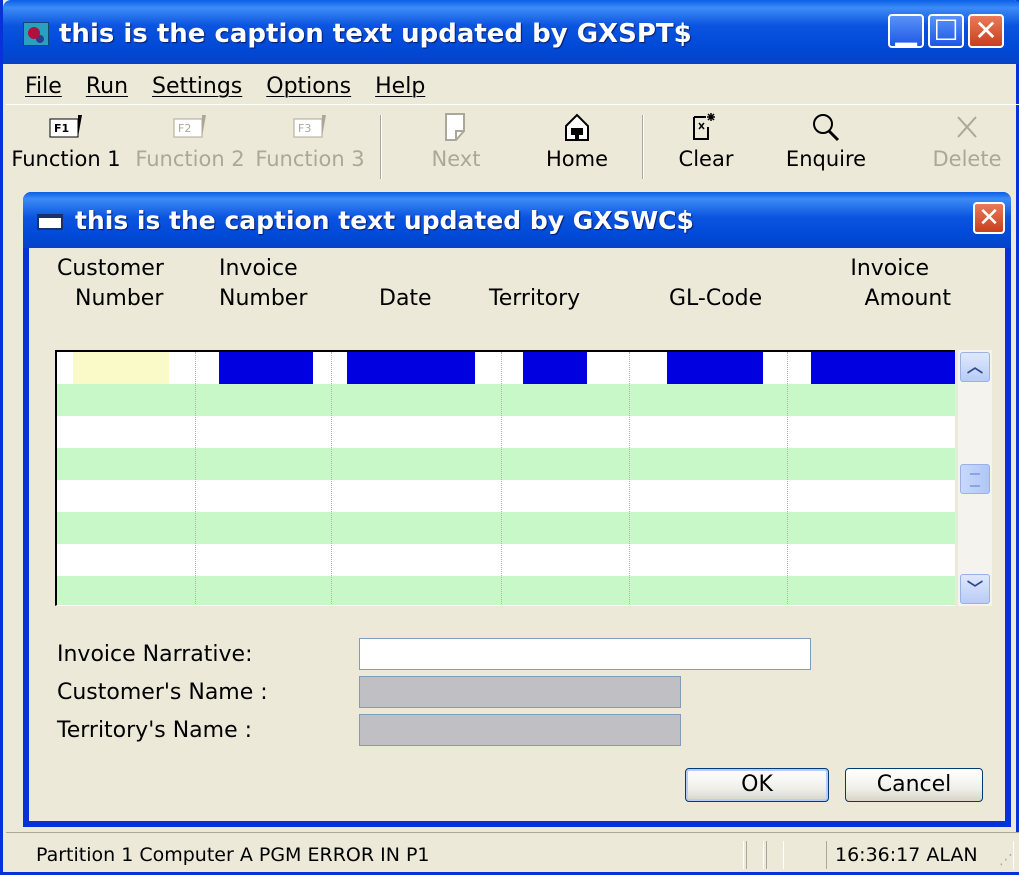 This screenshot has height=875, width=1019. What do you see at coordinates (456, 127) in the screenshot?
I see `page-next-icon` at bounding box center [456, 127].